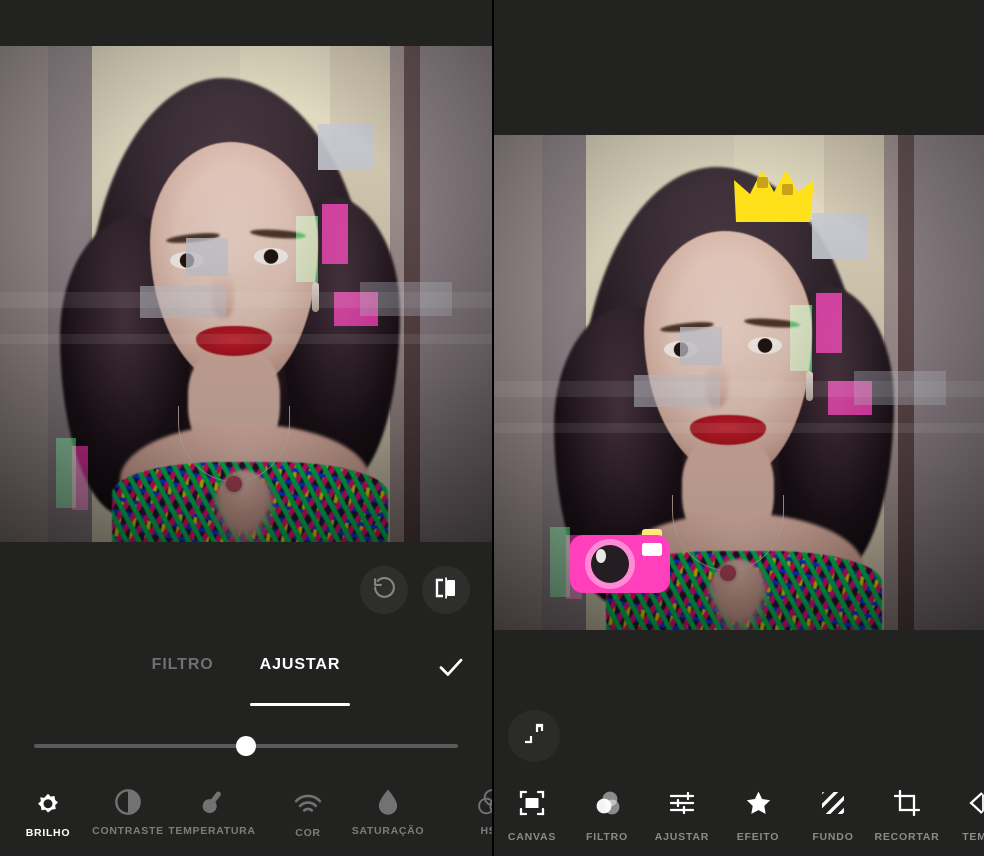 The image size is (984, 856). I want to click on adjust-tool-contraste: CONTRASTE, so click(128, 812).